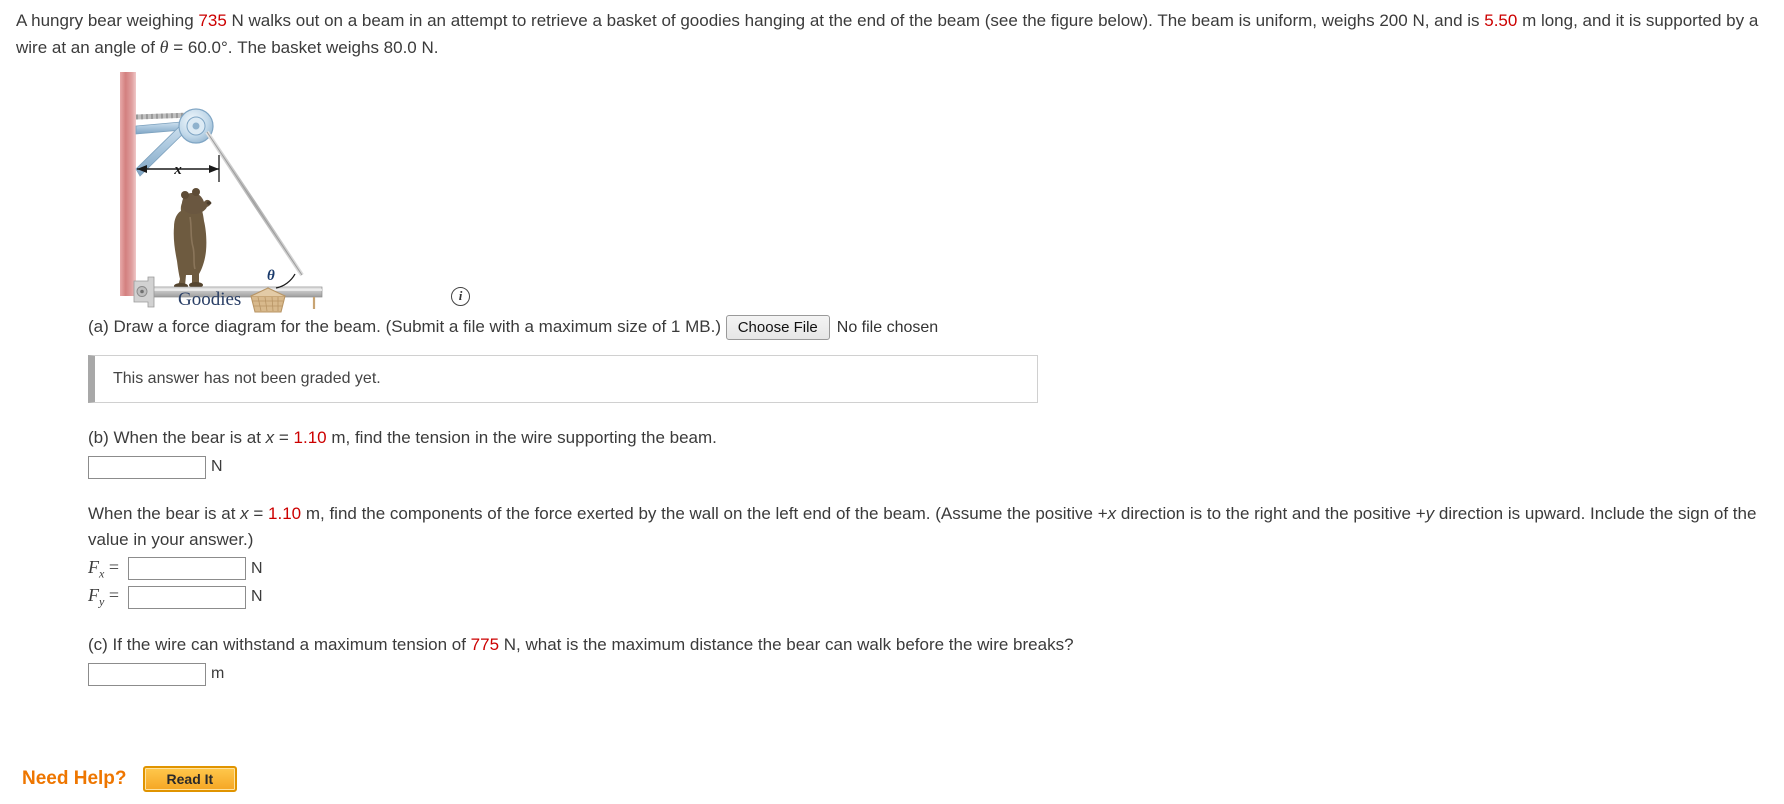 The height and width of the screenshot is (804, 1784). I want to click on no-file-chosen-text: No file chosen, so click(887, 327).